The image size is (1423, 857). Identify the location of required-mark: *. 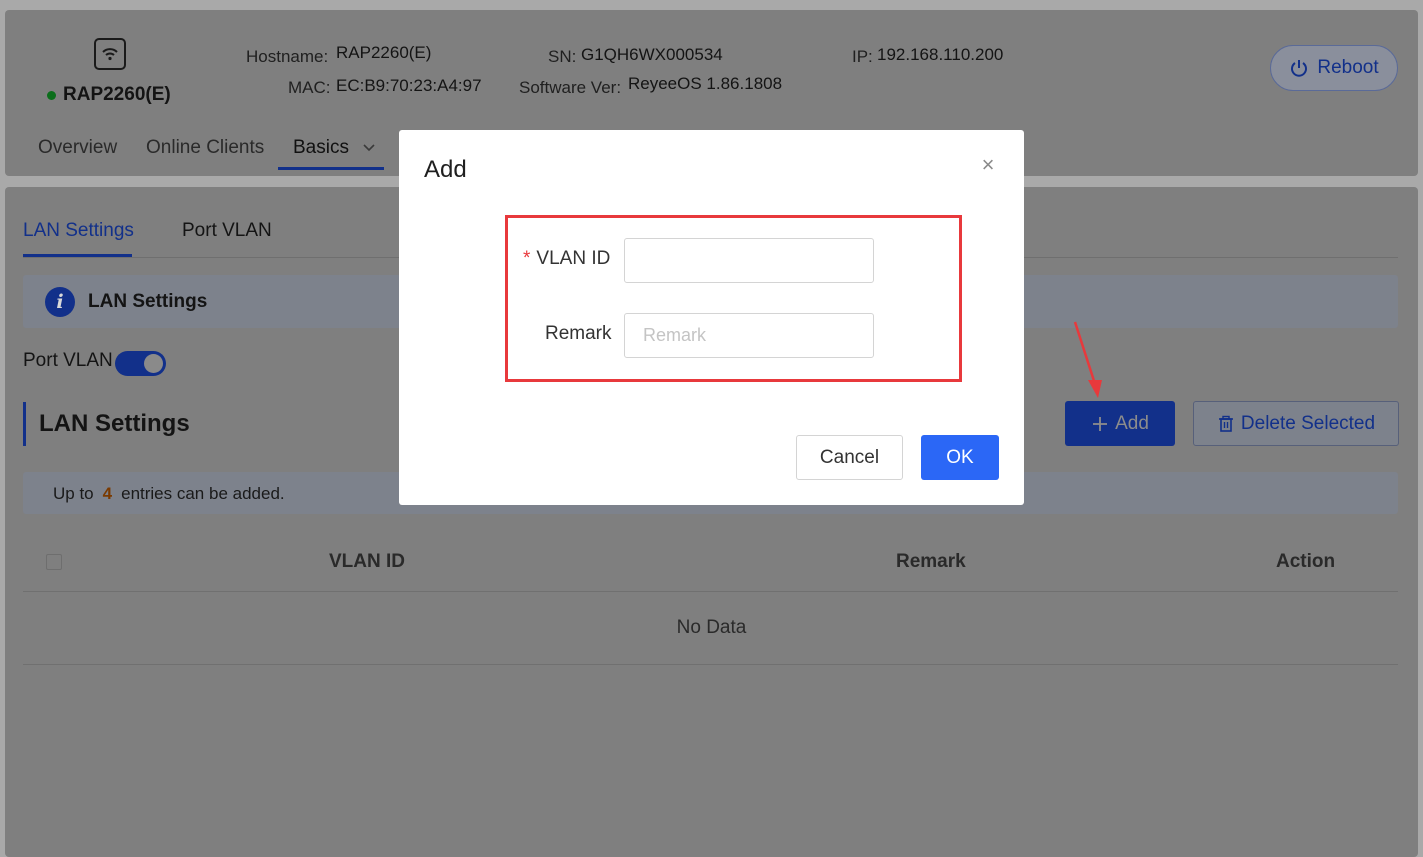
(527, 258).